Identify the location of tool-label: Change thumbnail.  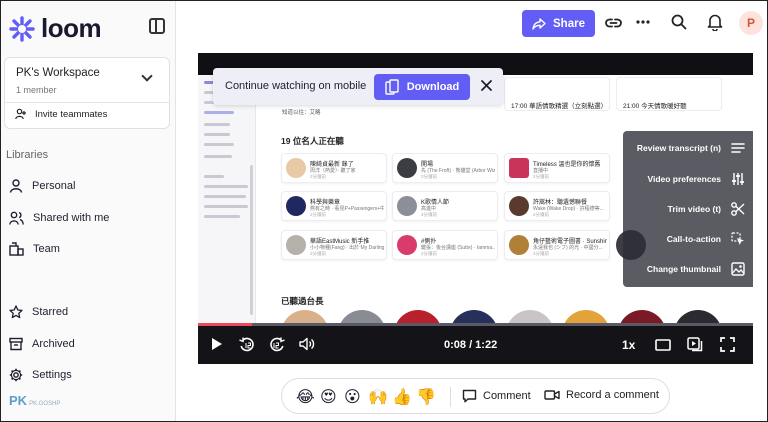
(683, 269).